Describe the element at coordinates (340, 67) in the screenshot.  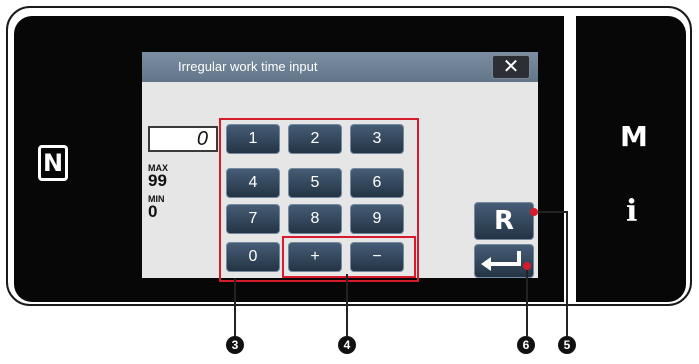
I see `dialog-titlebar: Irregular work time input ✕` at that location.